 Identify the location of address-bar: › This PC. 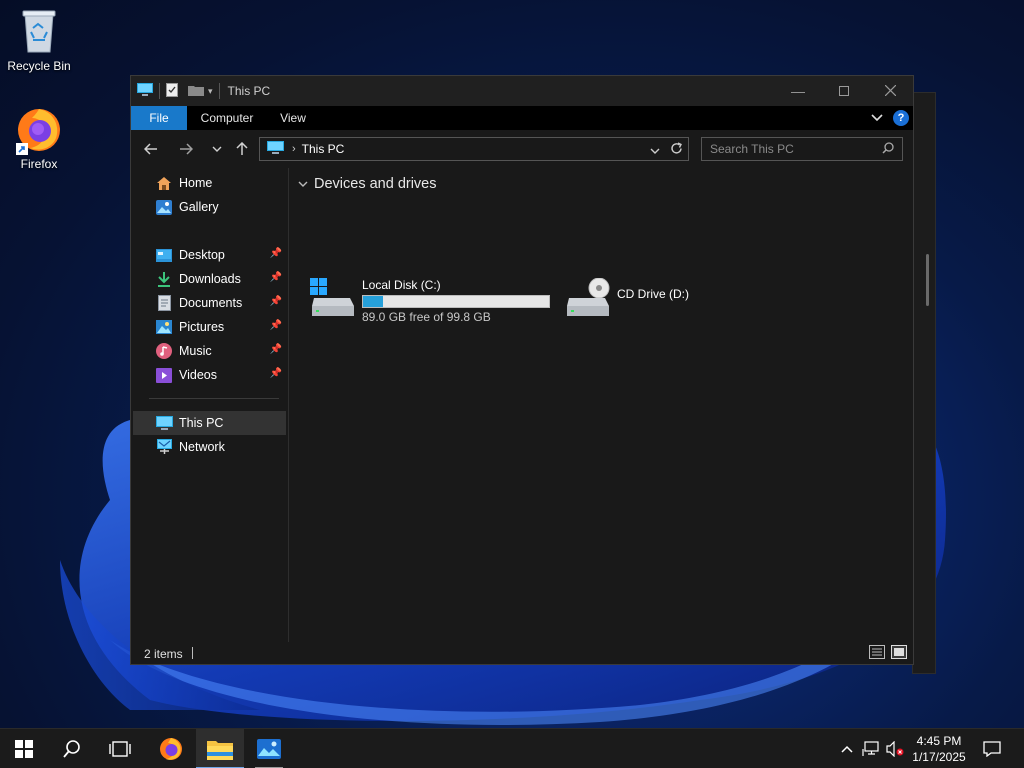
(474, 149).